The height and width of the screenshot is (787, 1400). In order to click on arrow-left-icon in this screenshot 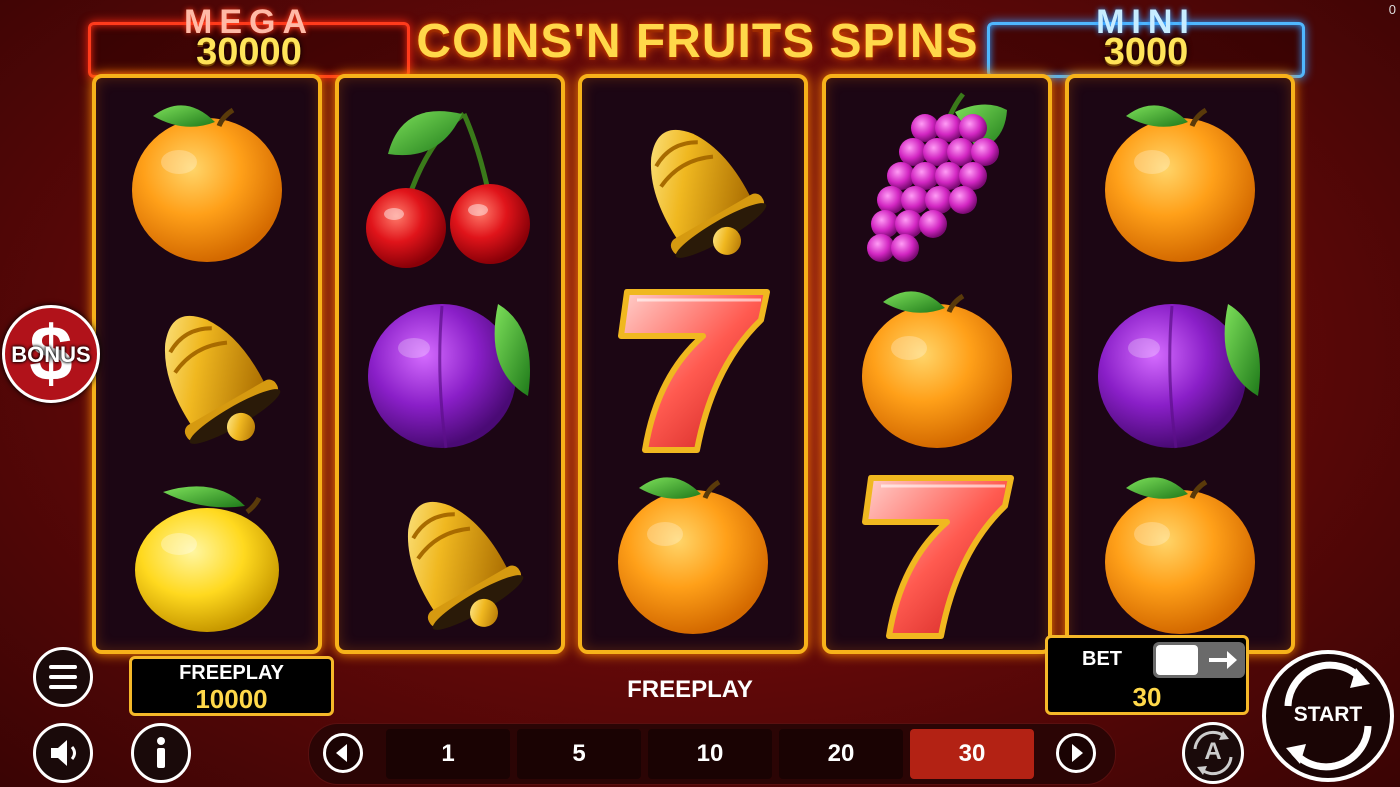, I will do `click(341, 753)`.